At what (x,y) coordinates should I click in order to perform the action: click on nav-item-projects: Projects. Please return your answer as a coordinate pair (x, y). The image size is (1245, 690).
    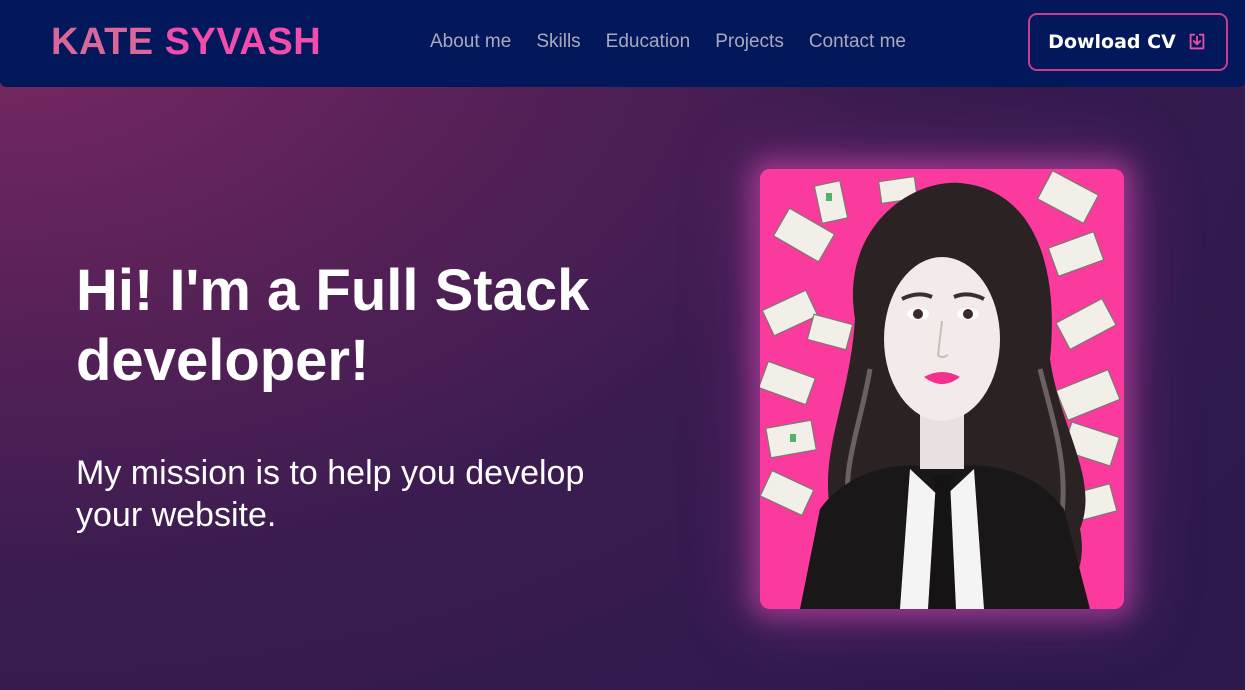
    Looking at the image, I should click on (749, 42).